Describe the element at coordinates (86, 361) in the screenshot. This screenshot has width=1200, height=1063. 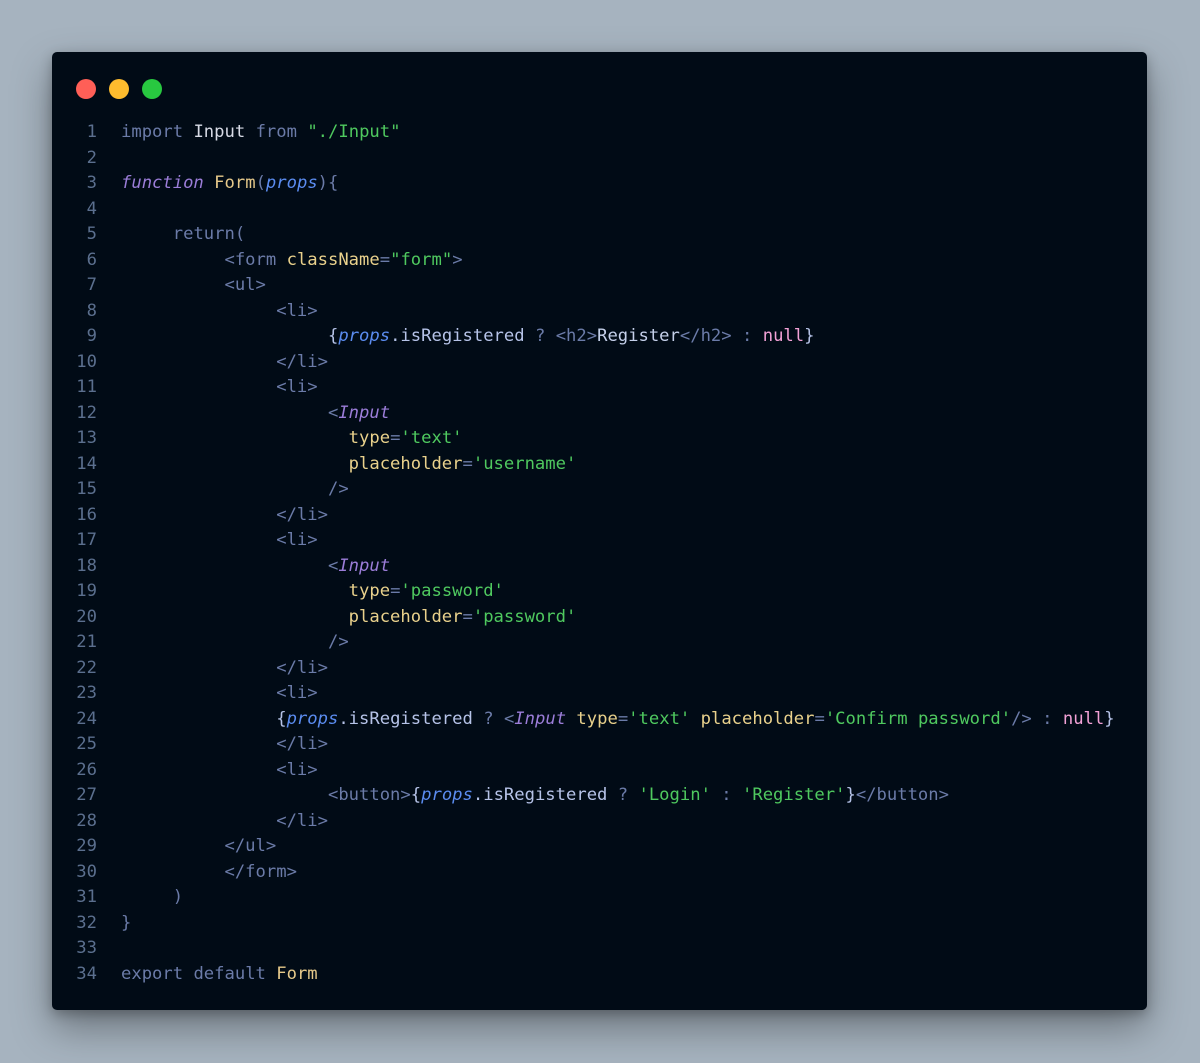
I see `line-number: 10` at that location.